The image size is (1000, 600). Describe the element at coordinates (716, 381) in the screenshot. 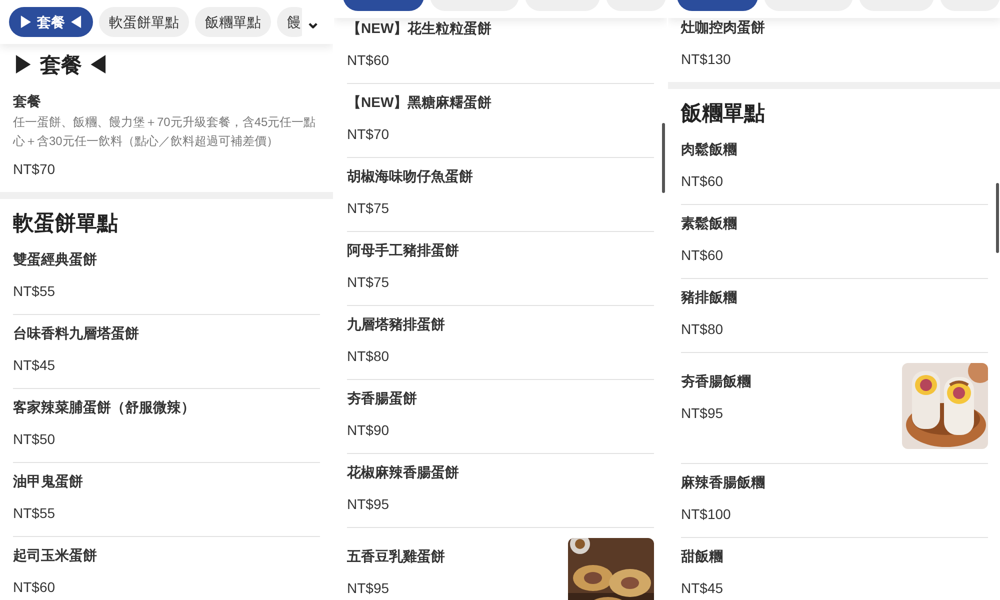

I see `item-name: 夯香腸飯糰` at that location.